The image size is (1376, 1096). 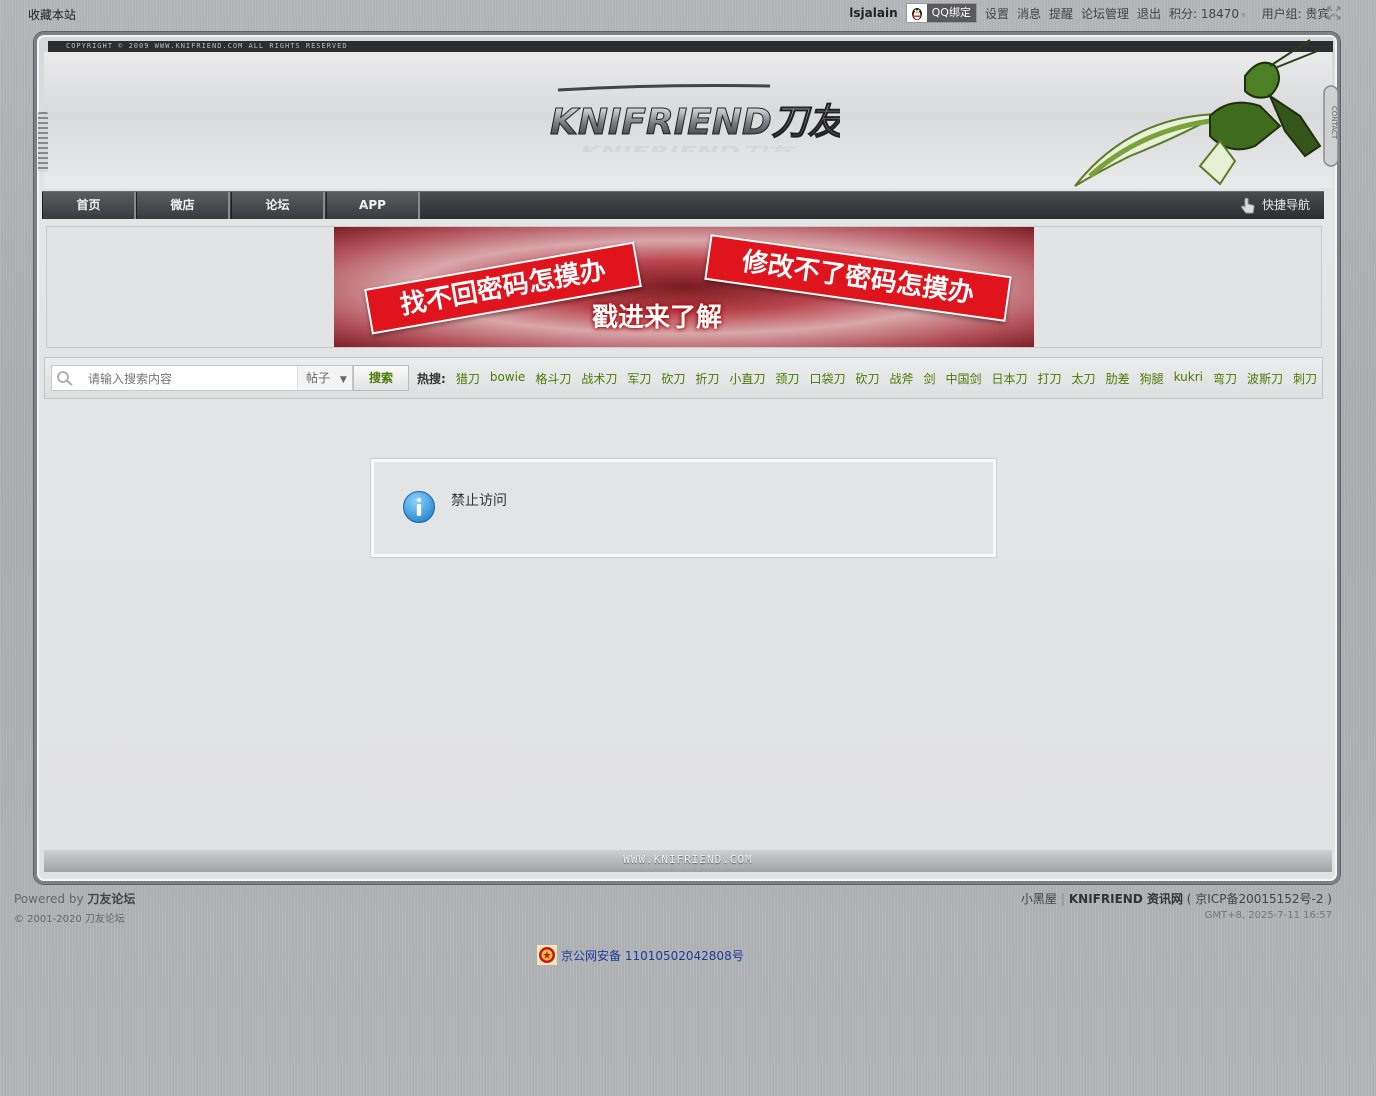 What do you see at coordinates (431, 379) in the screenshot?
I see `hot-search-label: 热搜:` at bounding box center [431, 379].